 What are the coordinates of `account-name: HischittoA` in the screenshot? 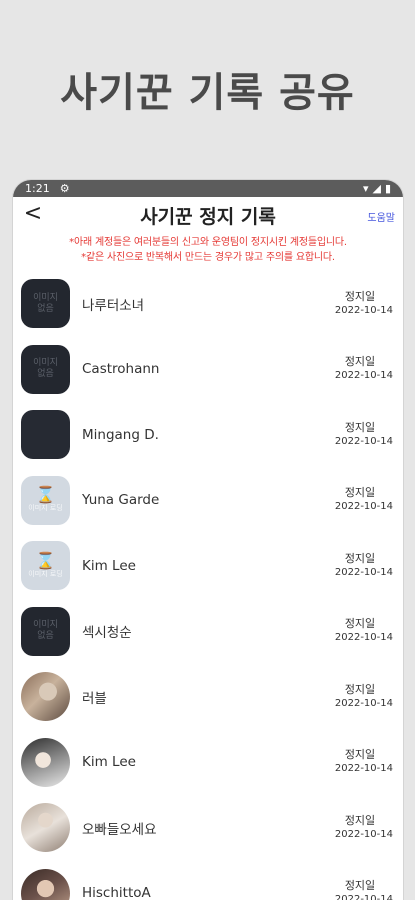 It's located at (116, 892).